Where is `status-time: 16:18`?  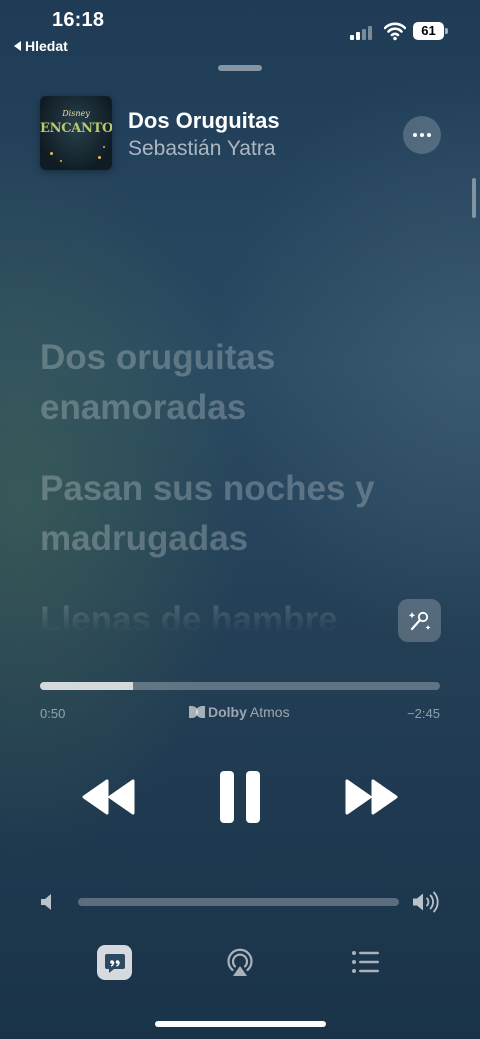 status-time: 16:18 is located at coordinates (78, 20).